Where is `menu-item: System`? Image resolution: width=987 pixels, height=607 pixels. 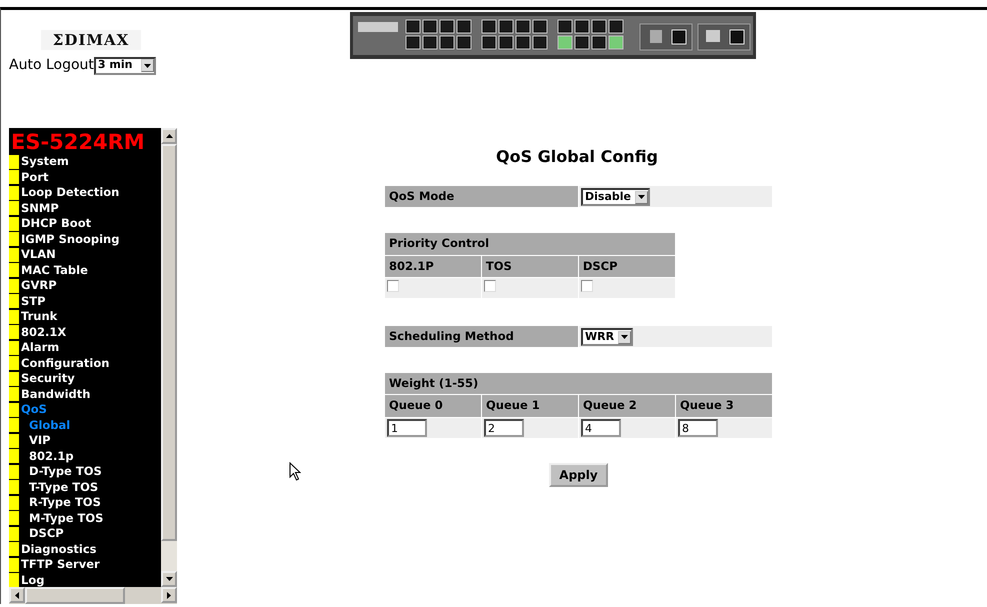 menu-item: System is located at coordinates (85, 162).